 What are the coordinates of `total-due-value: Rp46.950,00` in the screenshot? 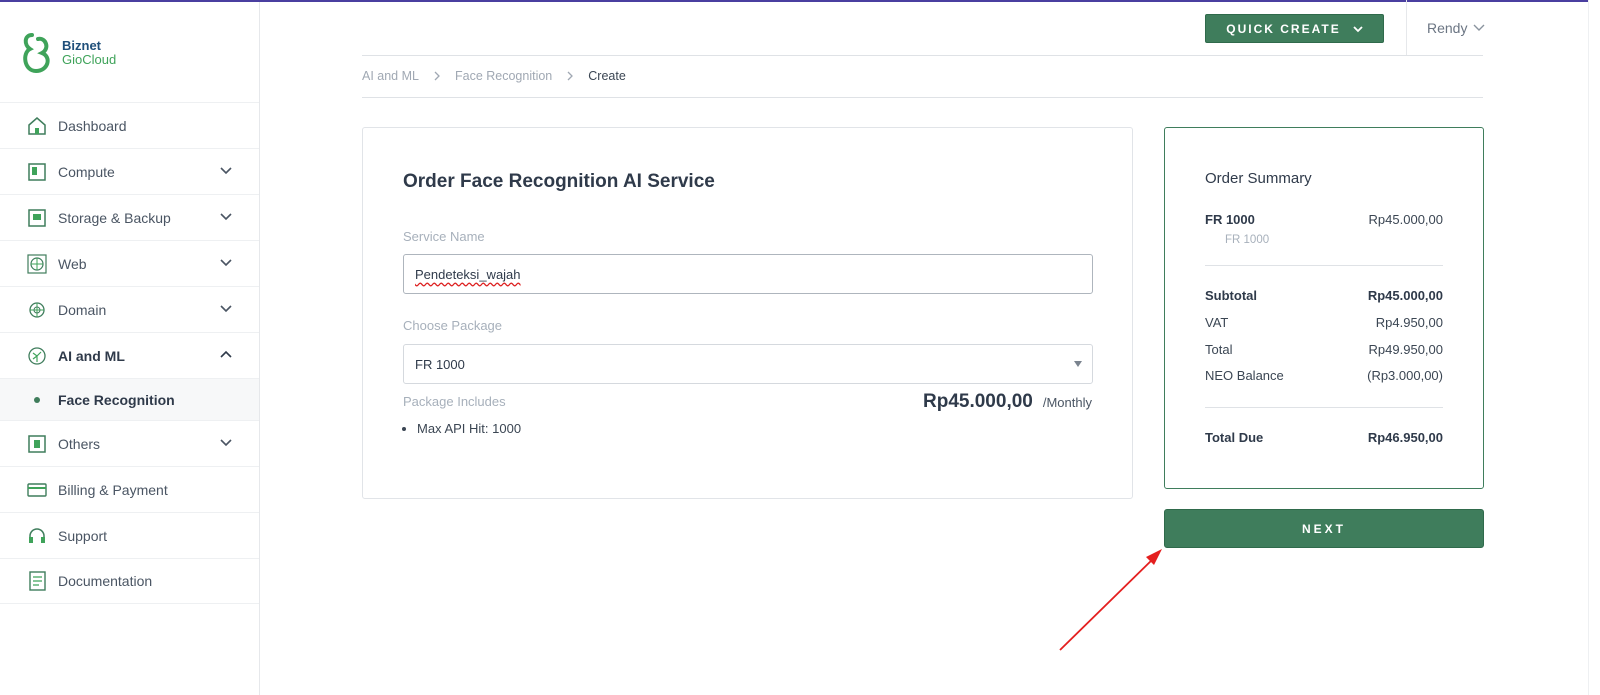 It's located at (1405, 437).